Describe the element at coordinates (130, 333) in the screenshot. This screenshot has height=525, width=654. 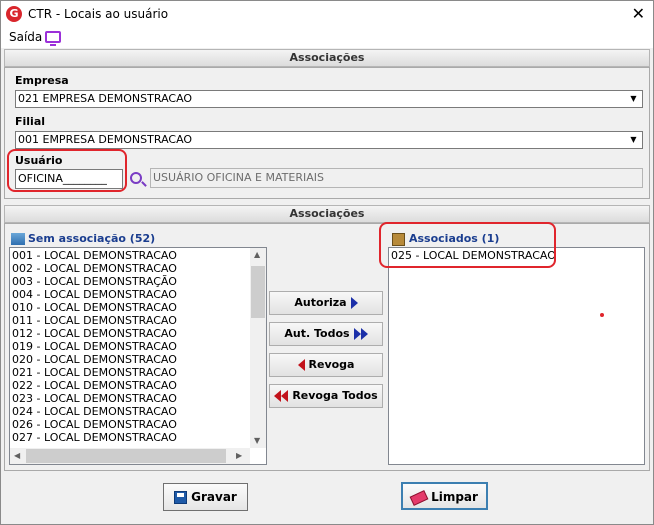
I see `list-item: 012 - LOCAL DEMONSTRACAO` at that location.